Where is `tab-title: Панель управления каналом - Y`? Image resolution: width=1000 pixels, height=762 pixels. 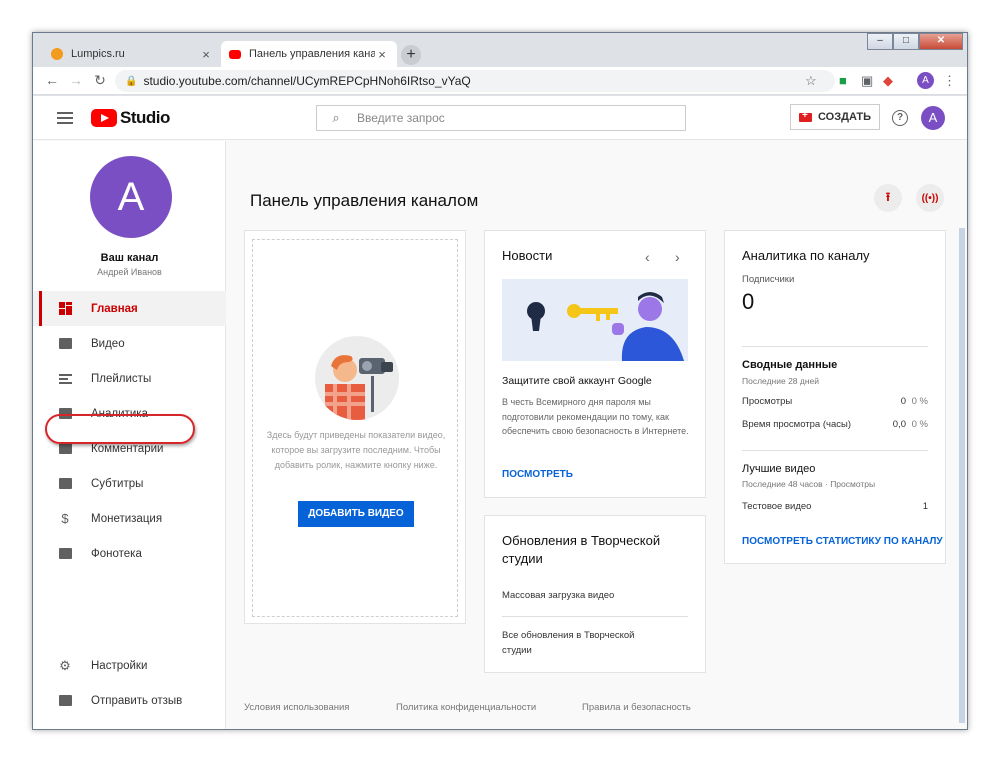 tab-title: Панель управления каналом - Y is located at coordinates (312, 54).